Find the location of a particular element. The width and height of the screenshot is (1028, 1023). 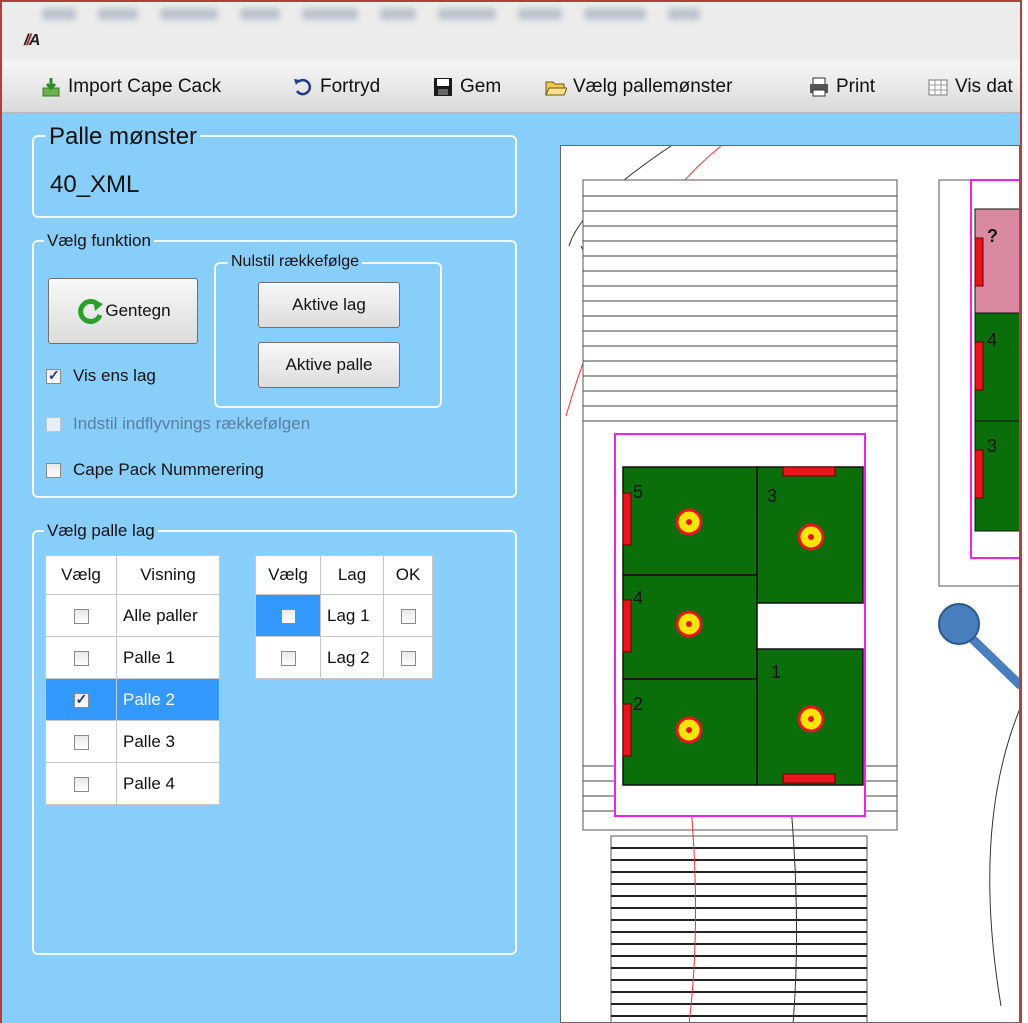

robot-arm is located at coordinates (978, 646).